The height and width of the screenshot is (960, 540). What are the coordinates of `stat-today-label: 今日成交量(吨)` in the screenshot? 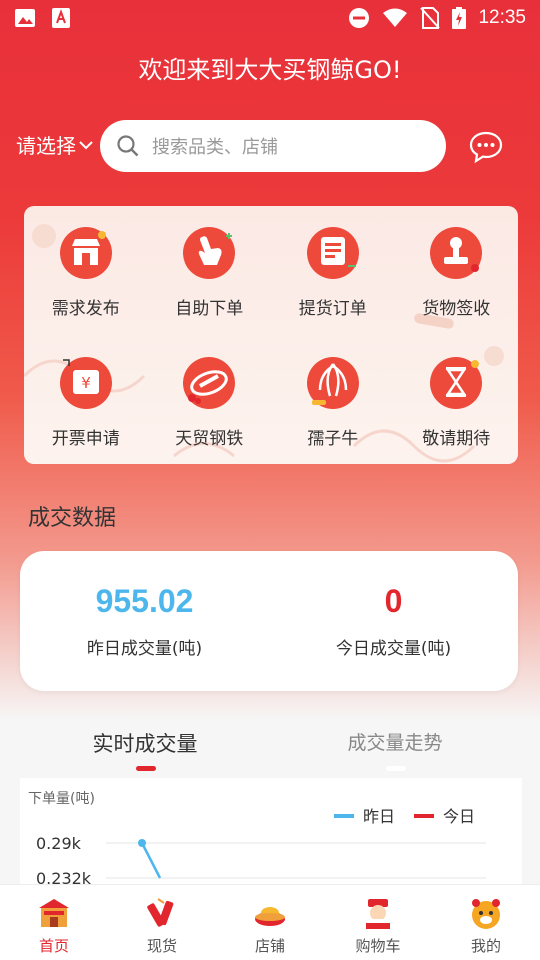 It's located at (393, 649).